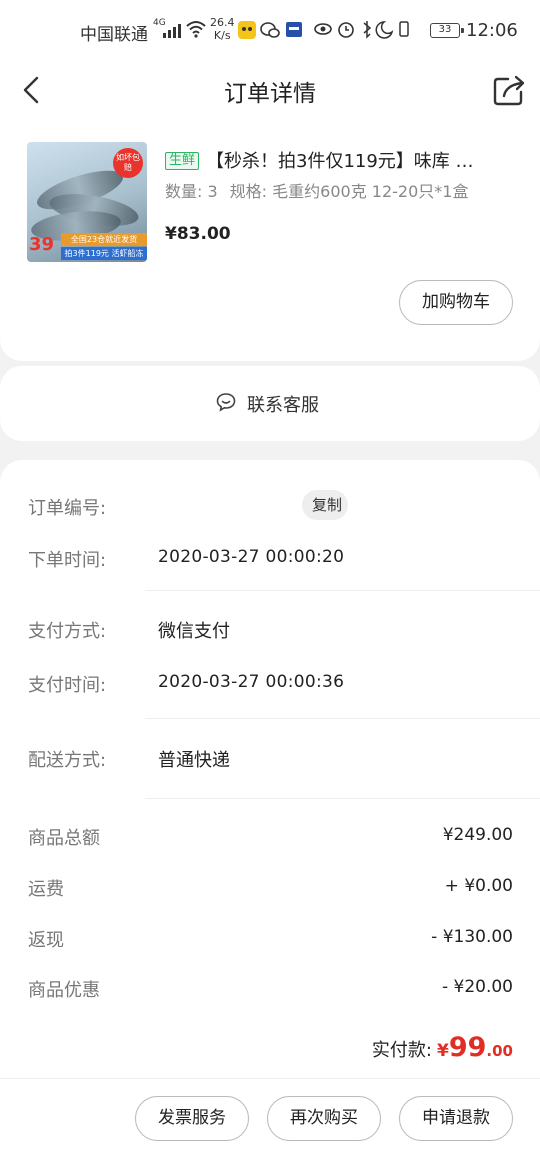 Image resolution: width=540 pixels, height=1155 pixels. What do you see at coordinates (46, 889) in the screenshot?
I see `shipping-label: 运费` at bounding box center [46, 889].